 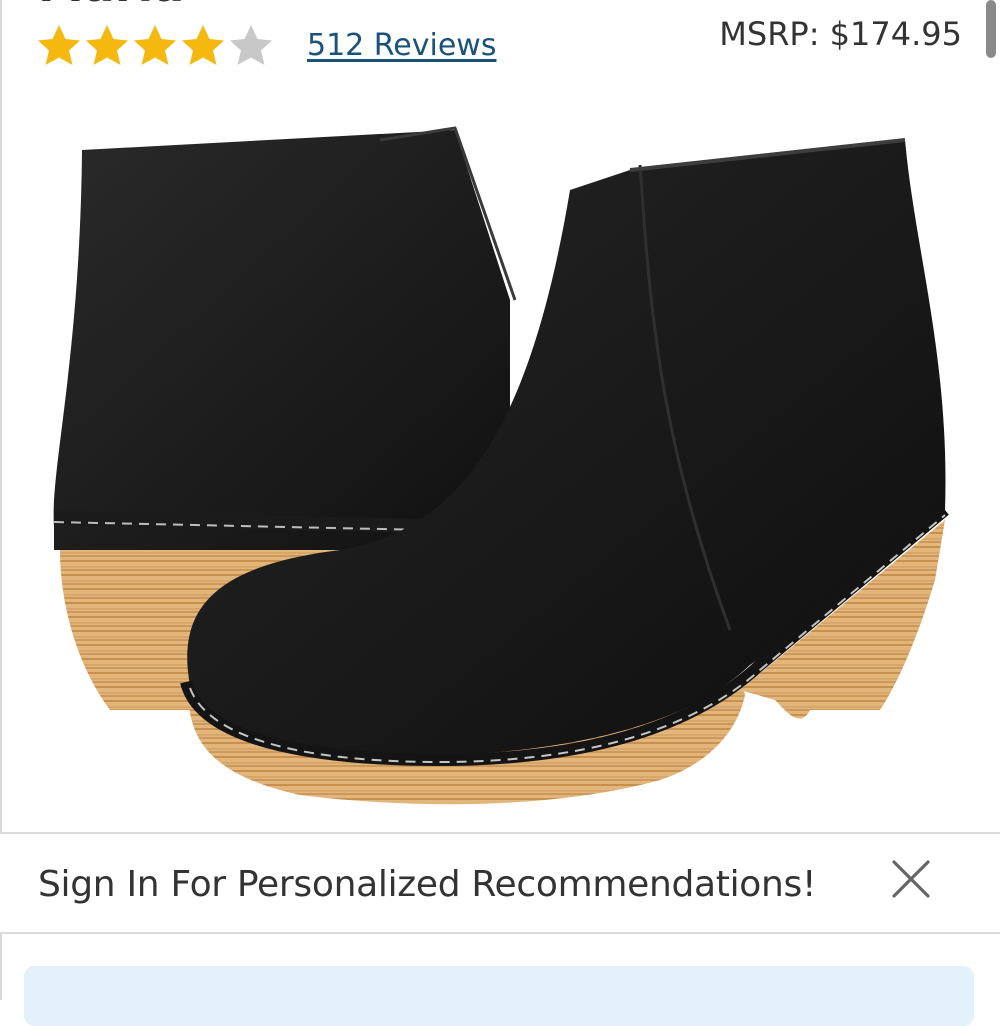 What do you see at coordinates (111, 5) in the screenshot?
I see `product-title: Maria` at bounding box center [111, 5].